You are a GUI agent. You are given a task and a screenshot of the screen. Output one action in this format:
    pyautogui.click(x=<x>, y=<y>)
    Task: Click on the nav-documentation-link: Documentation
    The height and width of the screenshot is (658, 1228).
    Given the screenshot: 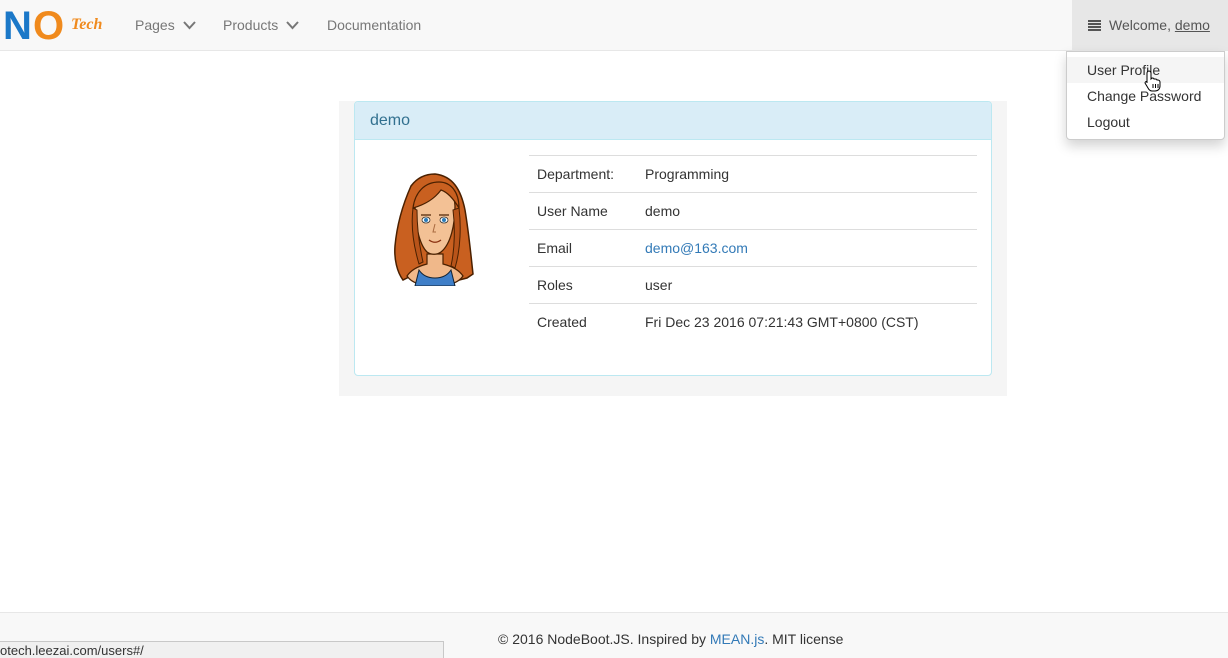 What is the action you would take?
    pyautogui.click(x=374, y=25)
    